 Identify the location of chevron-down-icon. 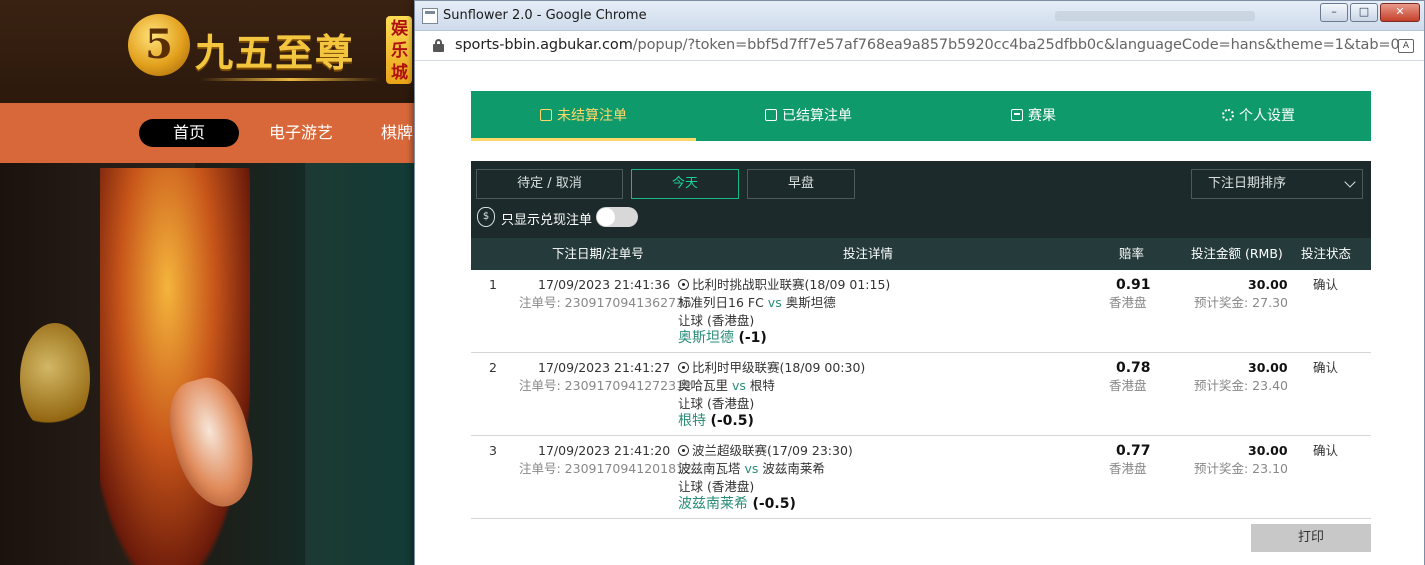
(1350, 182).